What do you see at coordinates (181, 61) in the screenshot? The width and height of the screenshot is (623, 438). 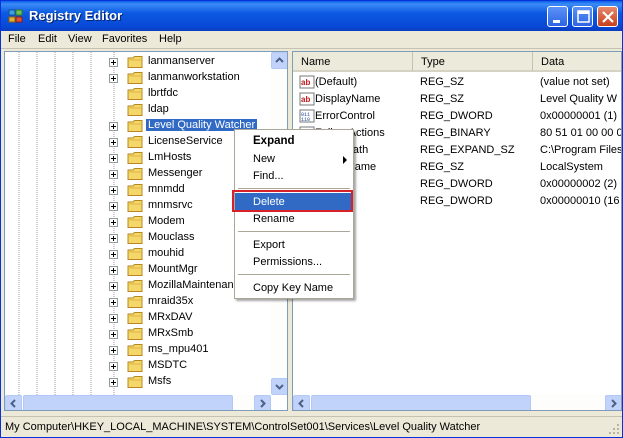 I see `tree-node-label: lanmanserver` at bounding box center [181, 61].